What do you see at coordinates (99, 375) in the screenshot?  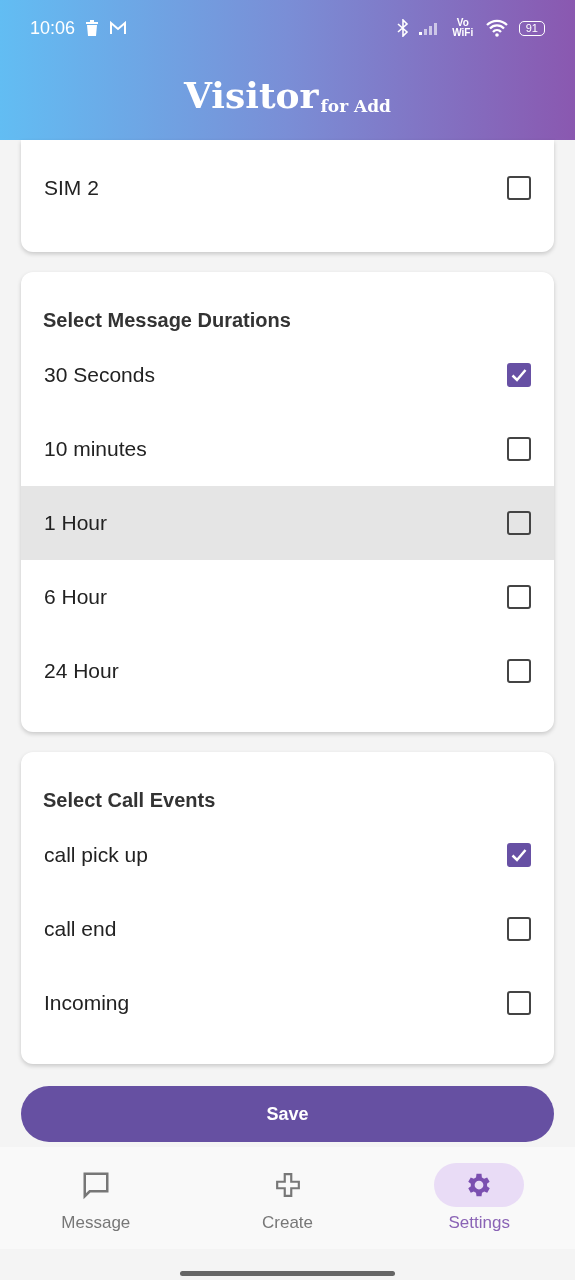 I see `option-label: 30 Seconds` at bounding box center [99, 375].